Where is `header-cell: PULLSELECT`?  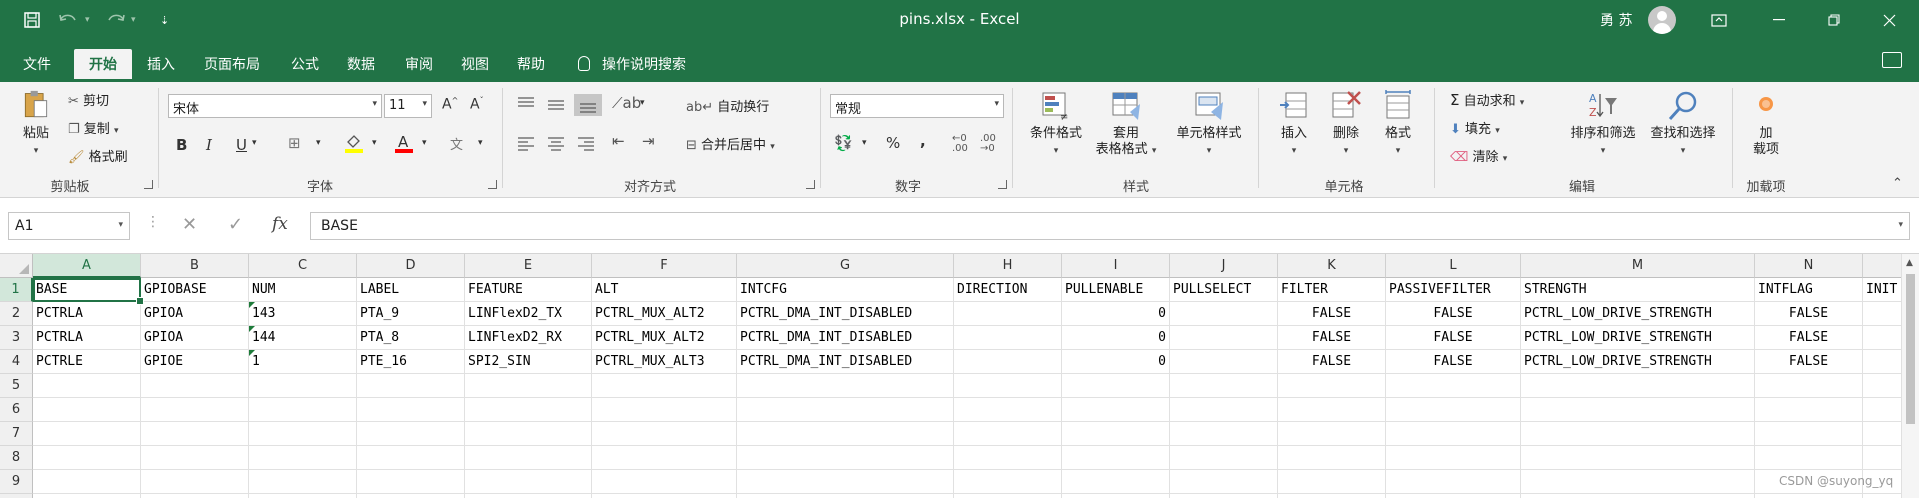 header-cell: PULLSELECT is located at coordinates (1224, 290).